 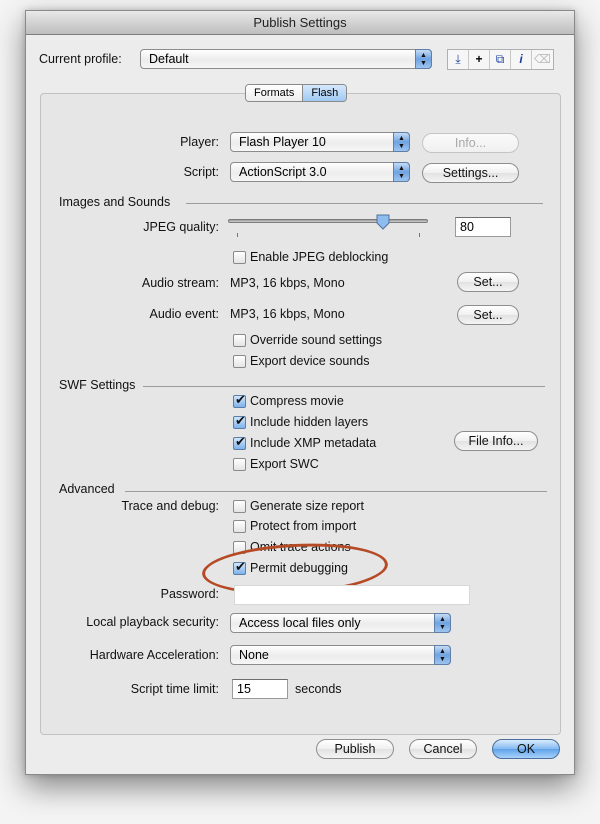 I want to click on script-value: ActionScript 3.0, so click(x=283, y=172).